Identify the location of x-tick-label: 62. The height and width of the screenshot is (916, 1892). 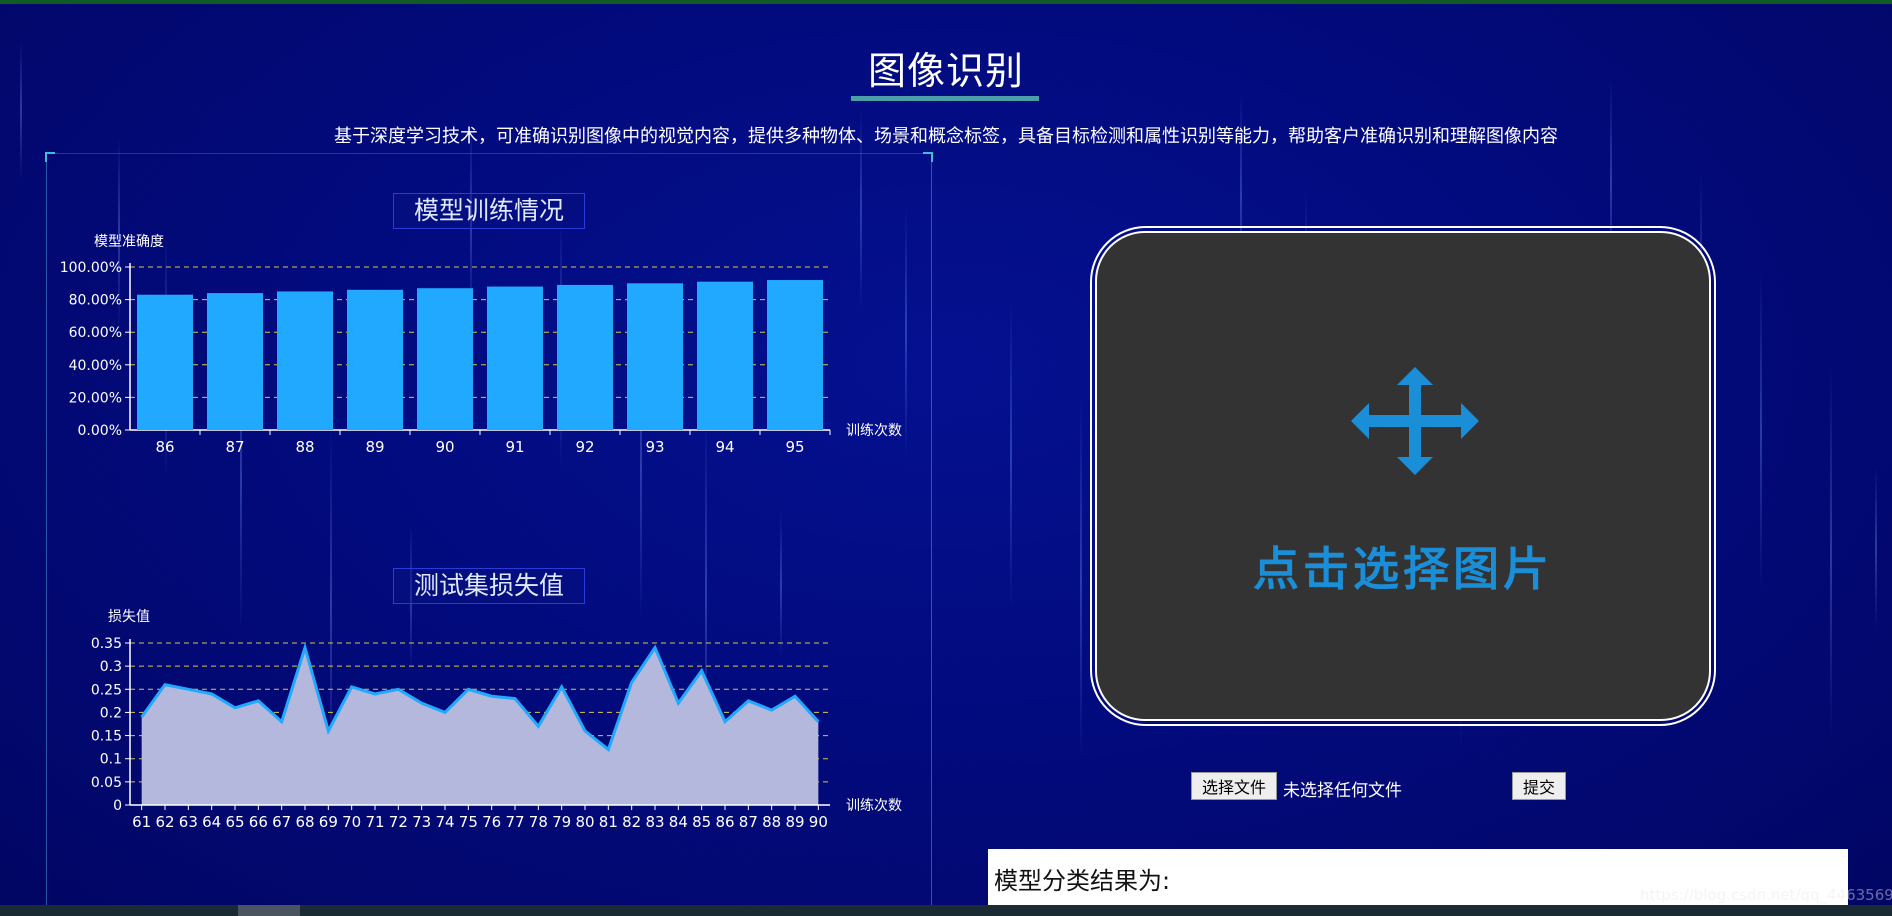
(164, 822).